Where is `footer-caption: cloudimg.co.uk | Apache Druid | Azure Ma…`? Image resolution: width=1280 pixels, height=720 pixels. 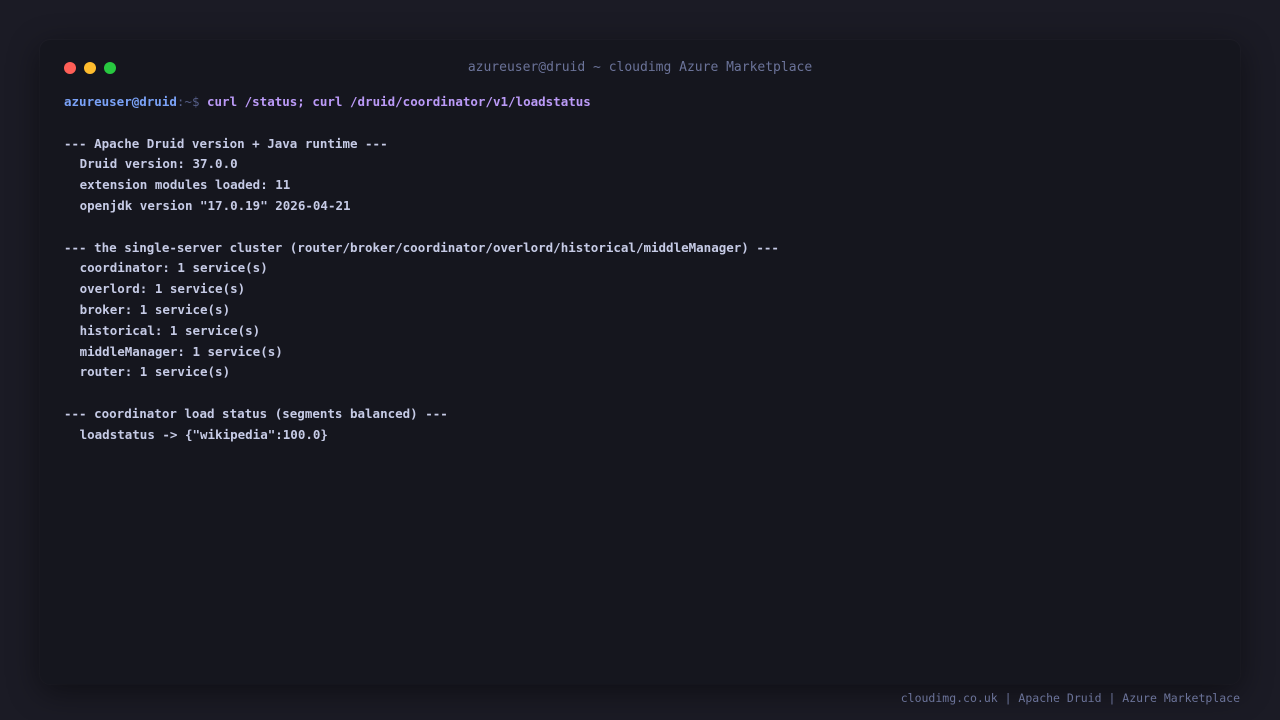 footer-caption: cloudimg.co.uk | Apache Druid | Azure Ma… is located at coordinates (1070, 698).